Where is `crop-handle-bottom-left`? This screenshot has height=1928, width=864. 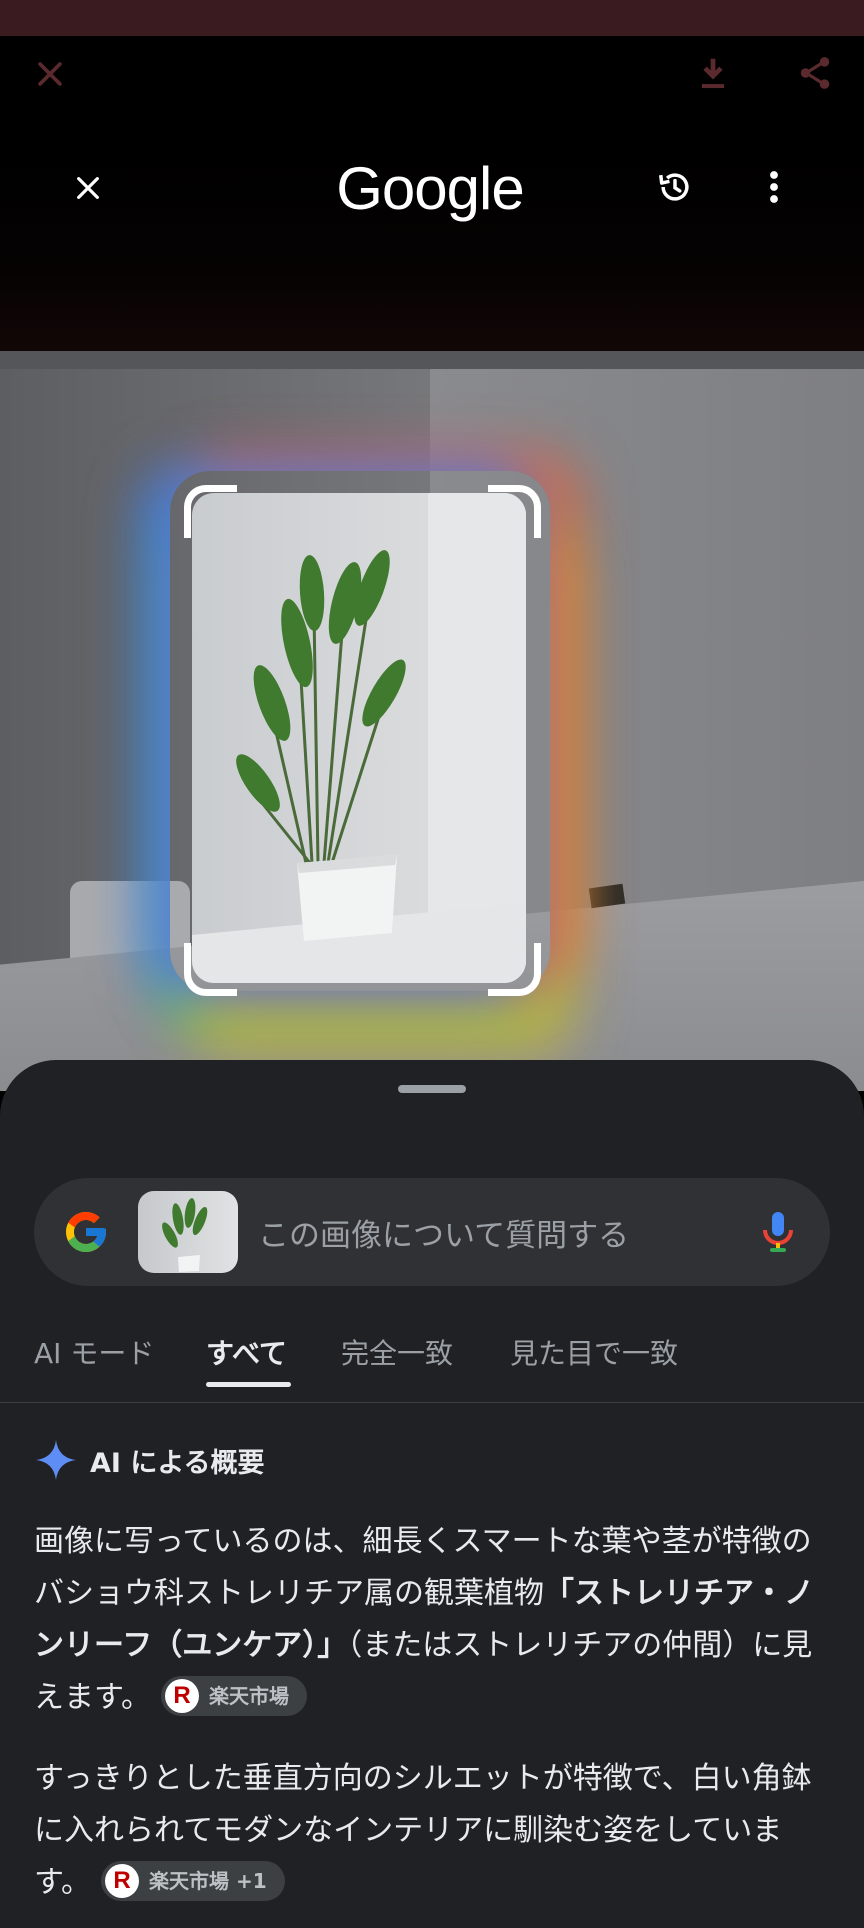 crop-handle-bottom-left is located at coordinates (210, 969).